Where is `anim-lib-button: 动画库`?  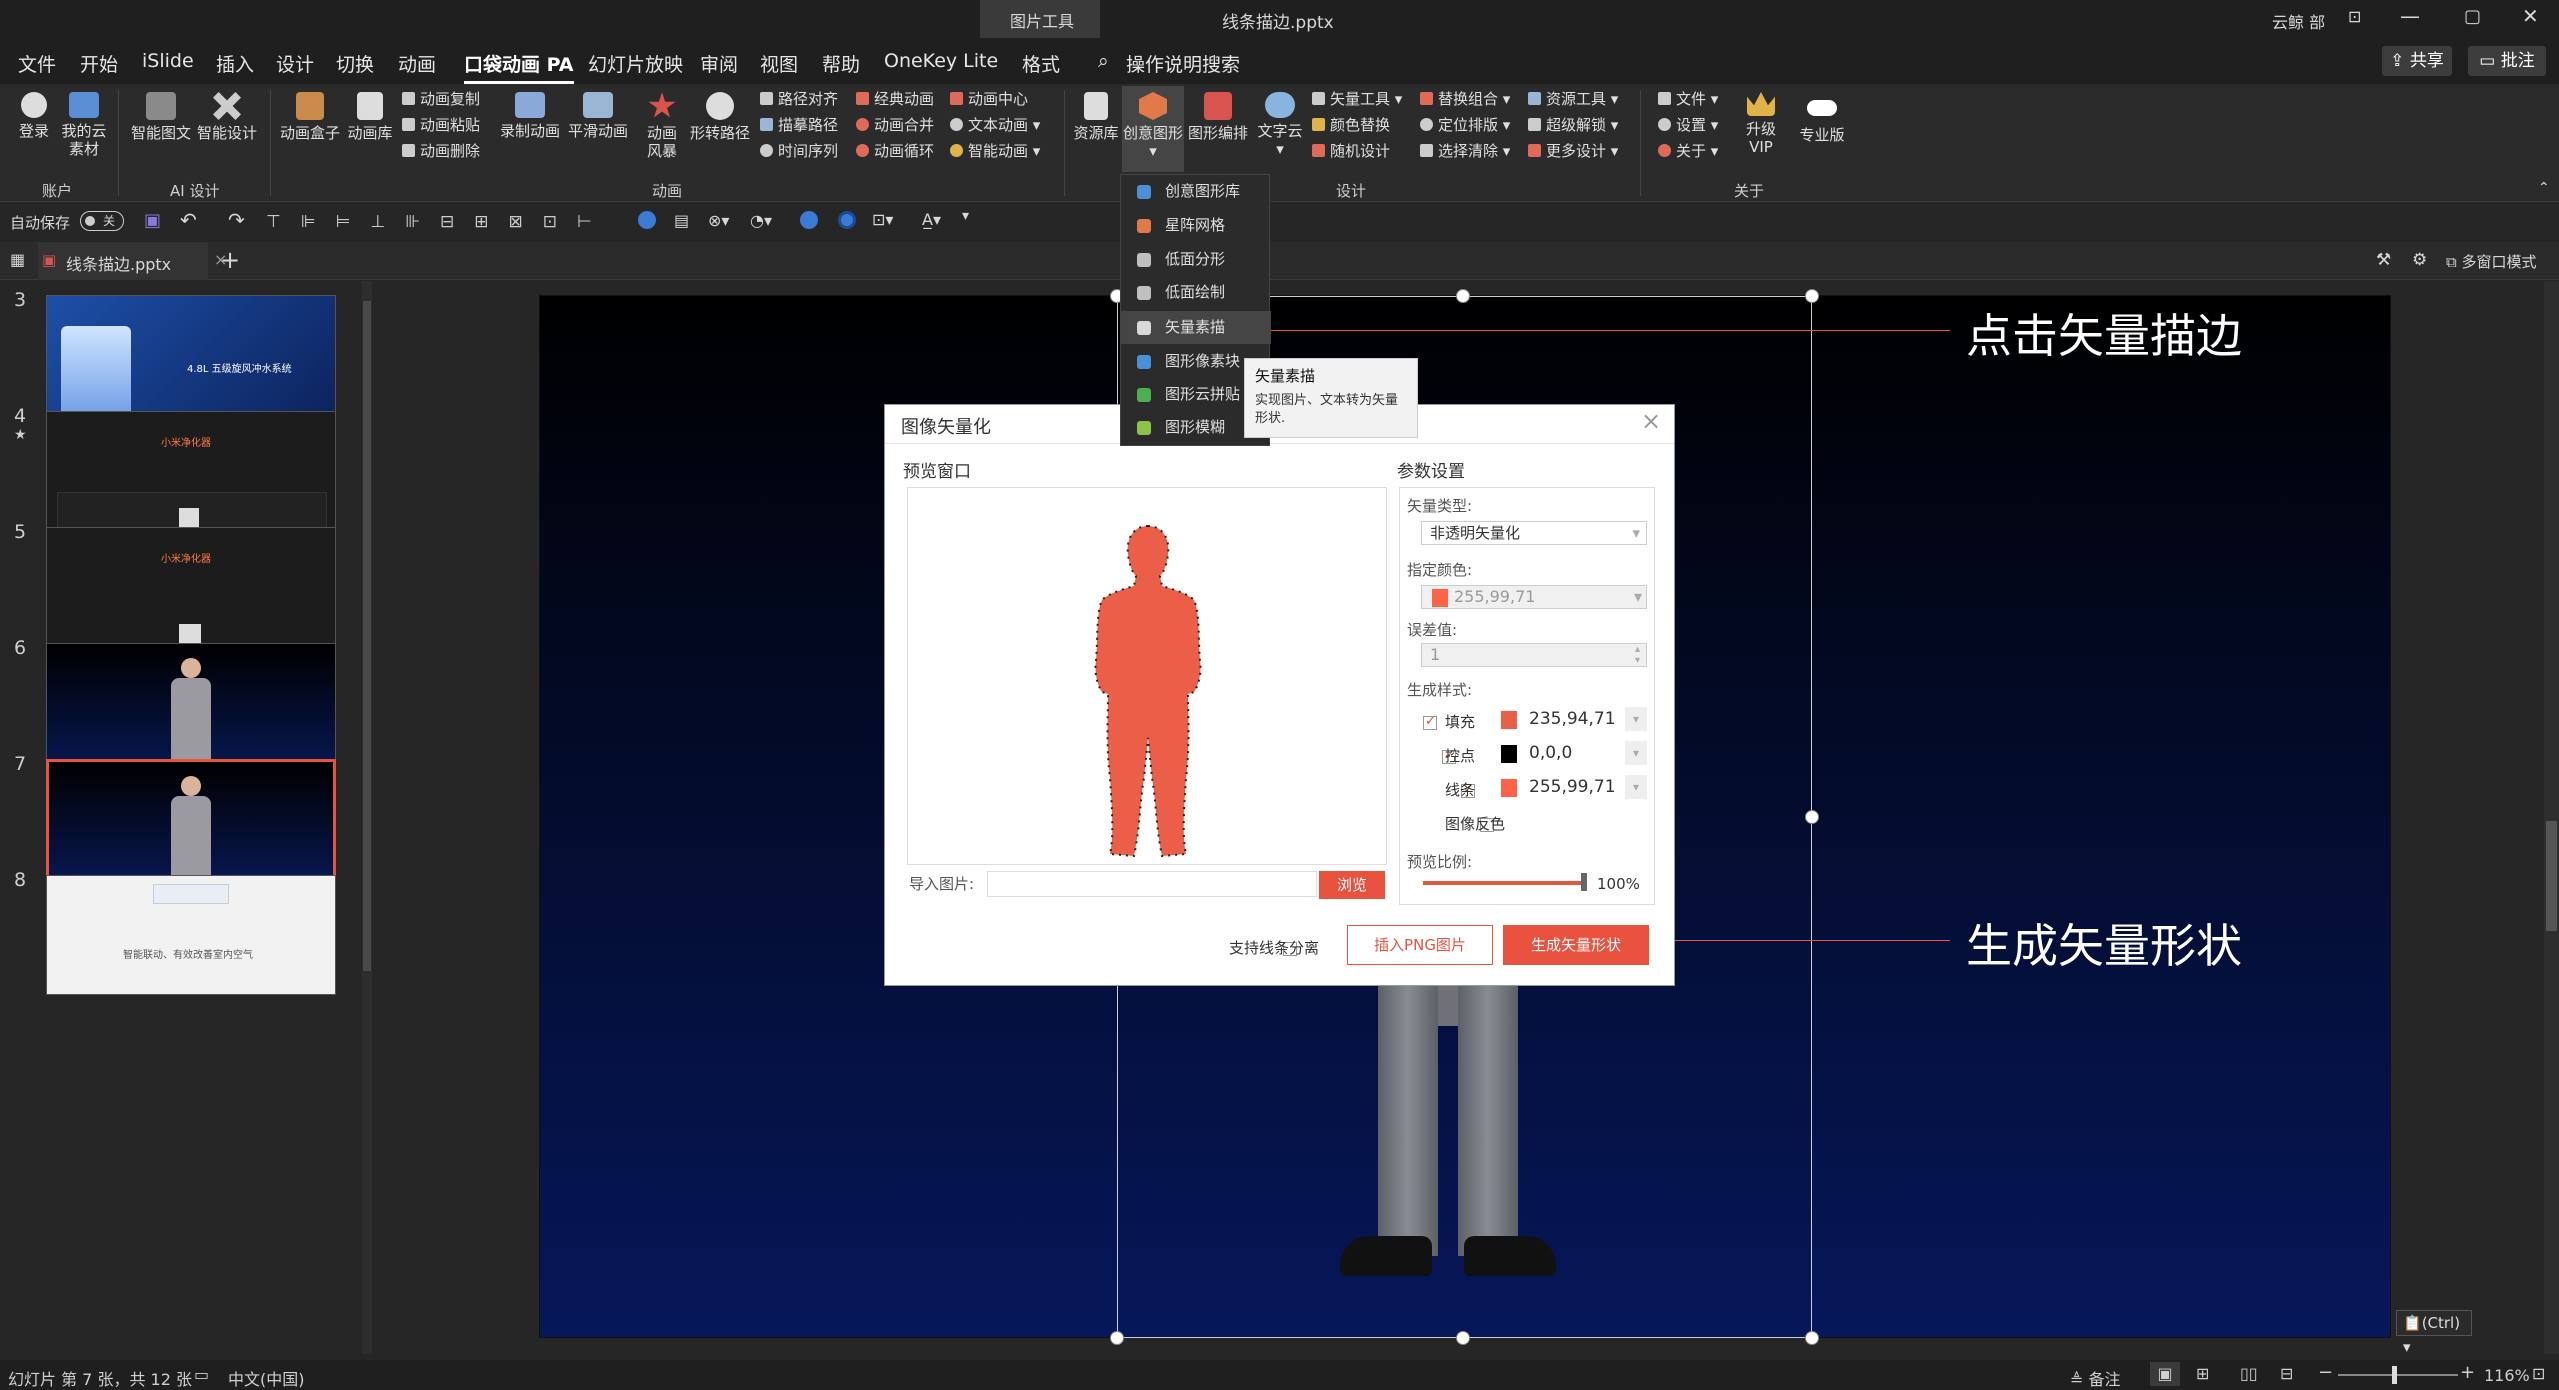 anim-lib-button: 动画库 is located at coordinates (370, 117).